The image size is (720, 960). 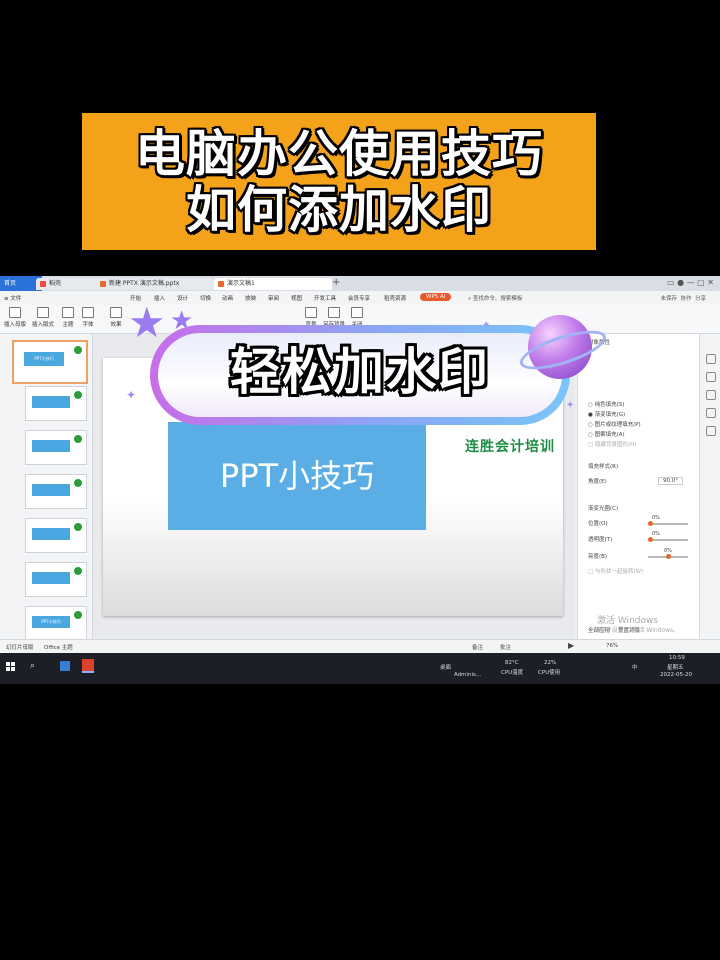 I want to click on ribbon-label: 主题, so click(x=68, y=325).